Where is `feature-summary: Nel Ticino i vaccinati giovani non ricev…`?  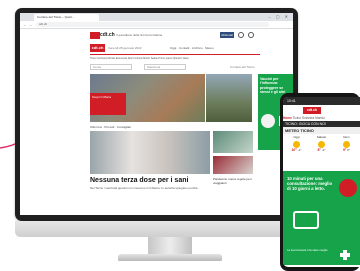
feature-summary: Nel Ticino i vaccinati giovani non ricev… is located at coordinates (144, 188).